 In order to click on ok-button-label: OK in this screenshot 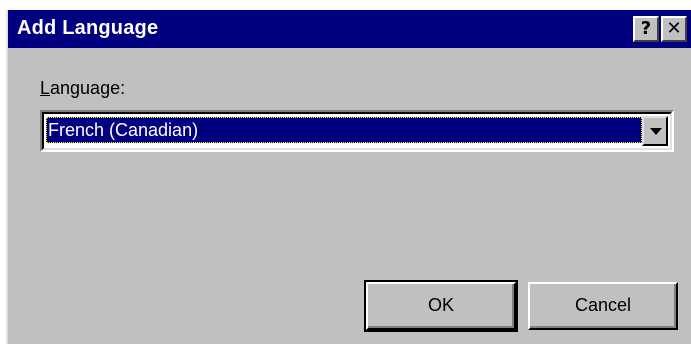, I will do `click(440, 305)`.